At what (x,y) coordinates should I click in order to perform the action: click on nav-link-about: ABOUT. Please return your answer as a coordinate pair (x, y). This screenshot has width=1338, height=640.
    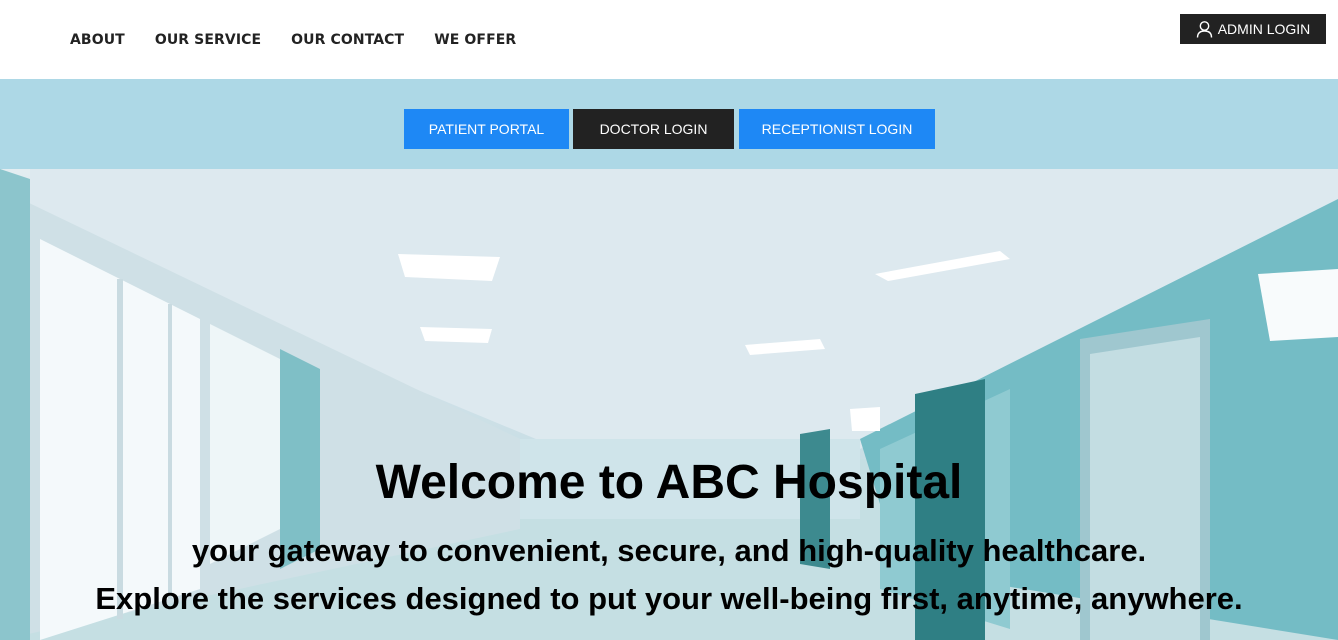
    Looking at the image, I should click on (97, 40).